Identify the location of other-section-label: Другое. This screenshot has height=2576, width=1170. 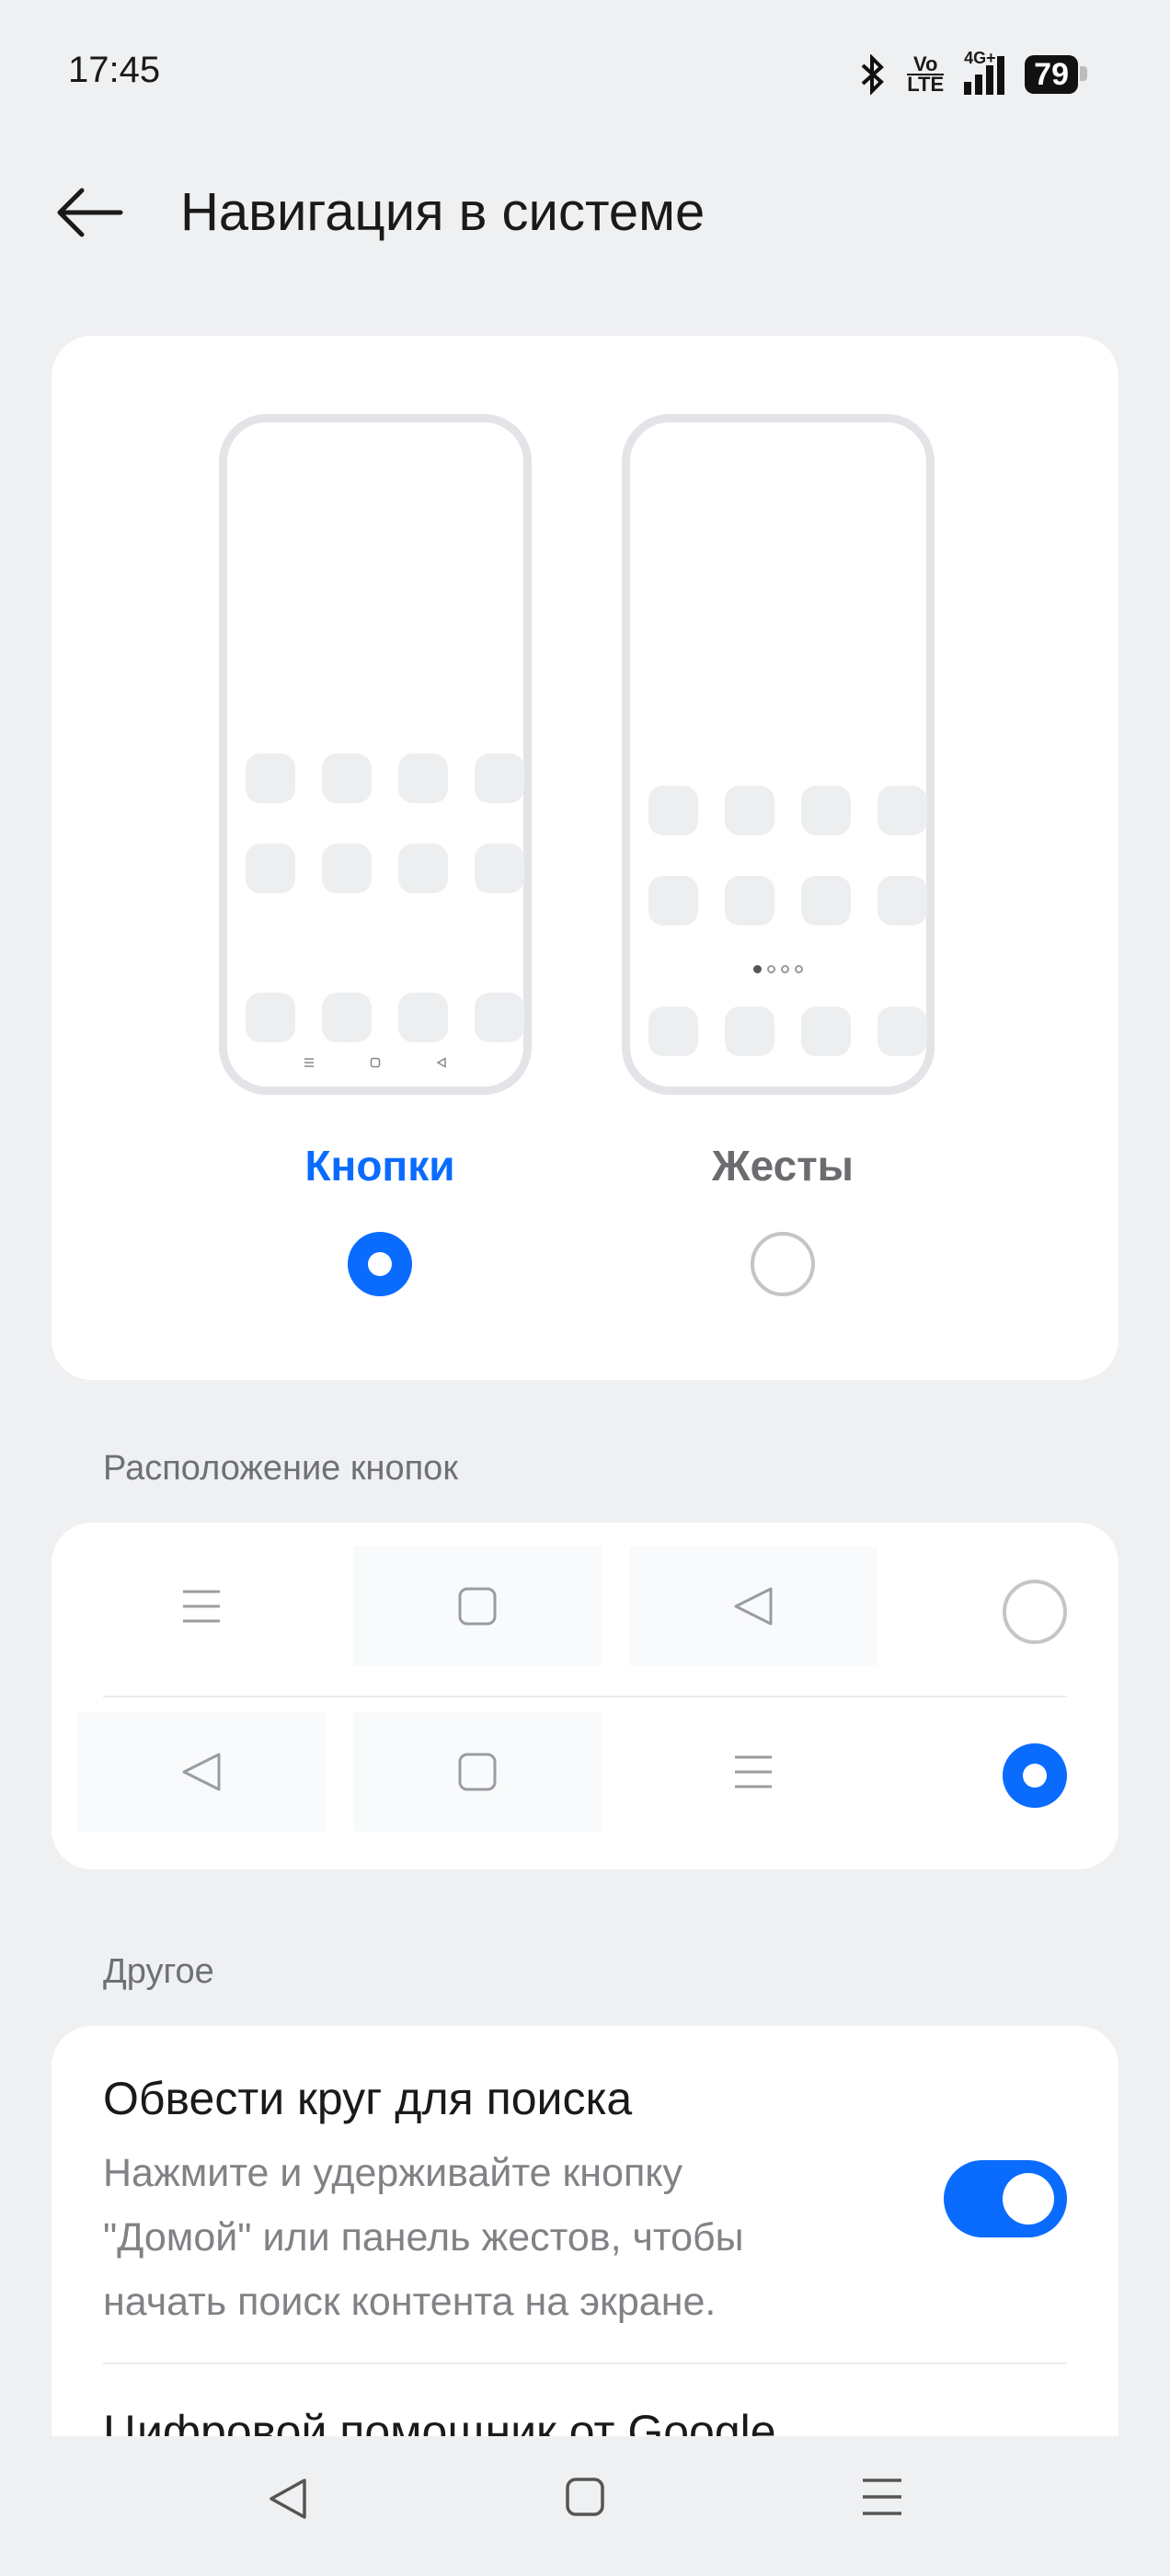
(158, 1971).